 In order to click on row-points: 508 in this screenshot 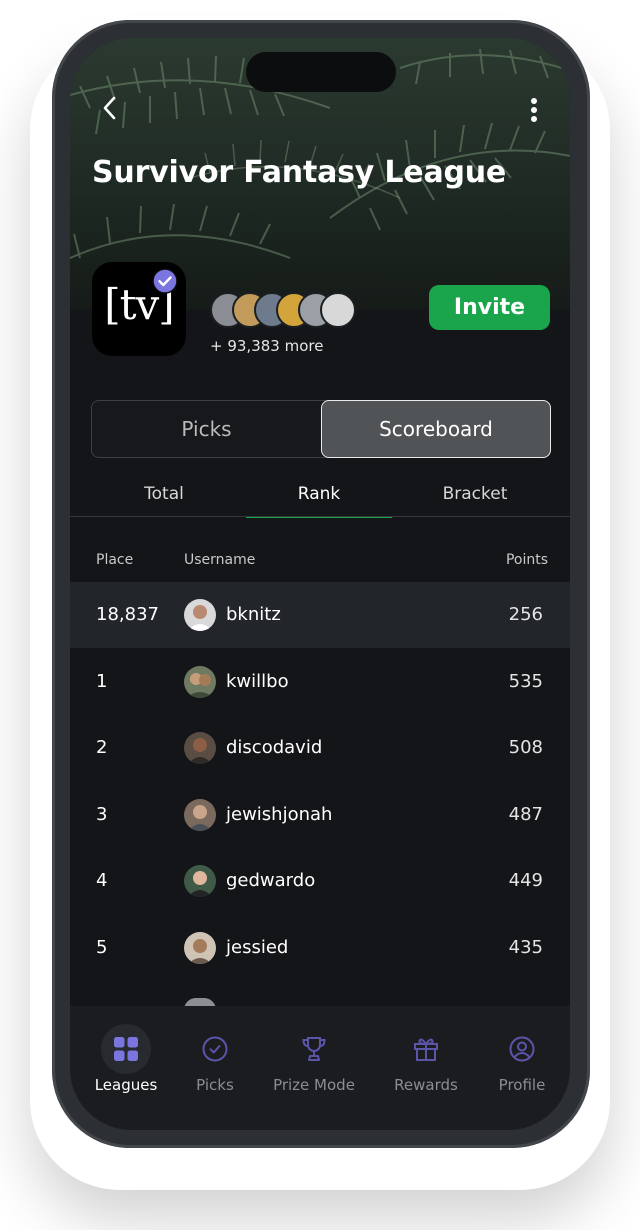, I will do `click(525, 747)`.